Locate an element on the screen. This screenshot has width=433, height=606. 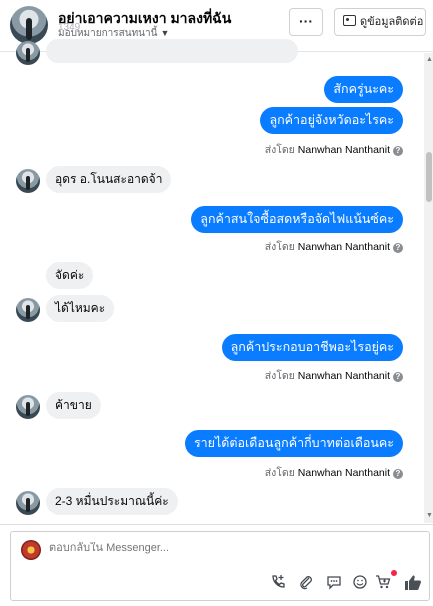
subtitle-ghost-text: 1349 is located at coordinates (69, 27).